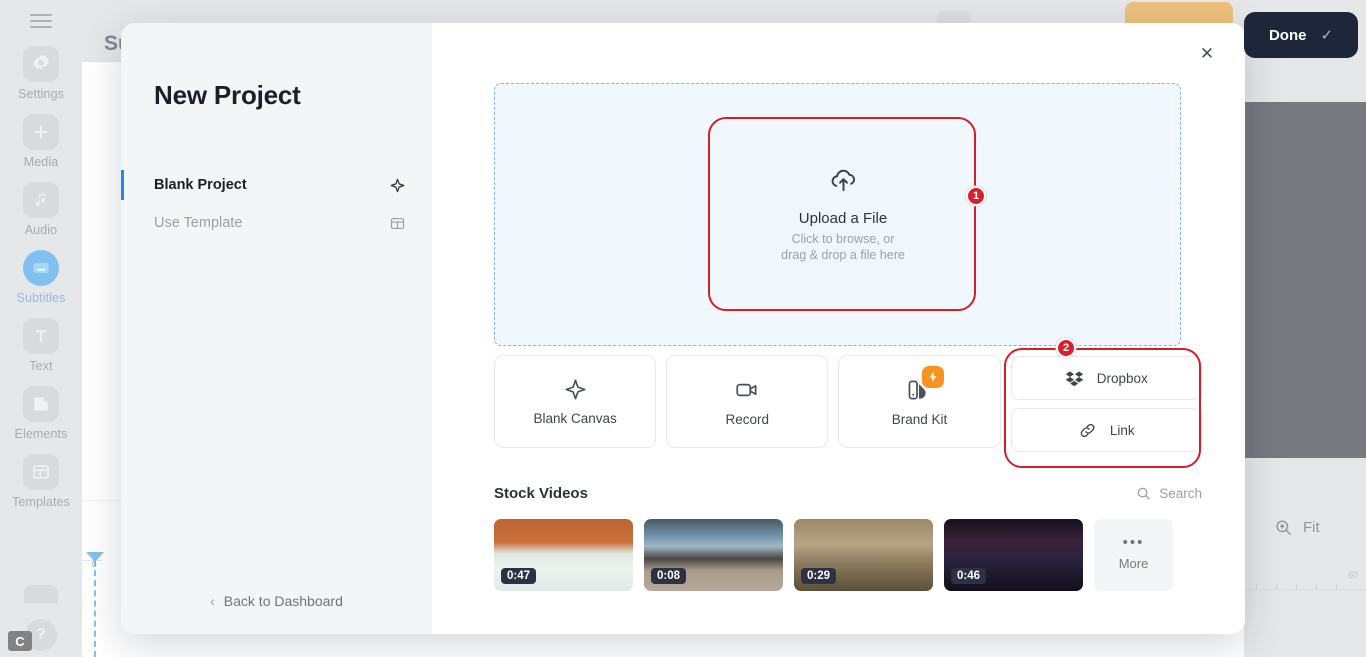 Image resolution: width=1366 pixels, height=657 pixels. Describe the element at coordinates (1087, 430) in the screenshot. I see `link-chain-icon` at that location.